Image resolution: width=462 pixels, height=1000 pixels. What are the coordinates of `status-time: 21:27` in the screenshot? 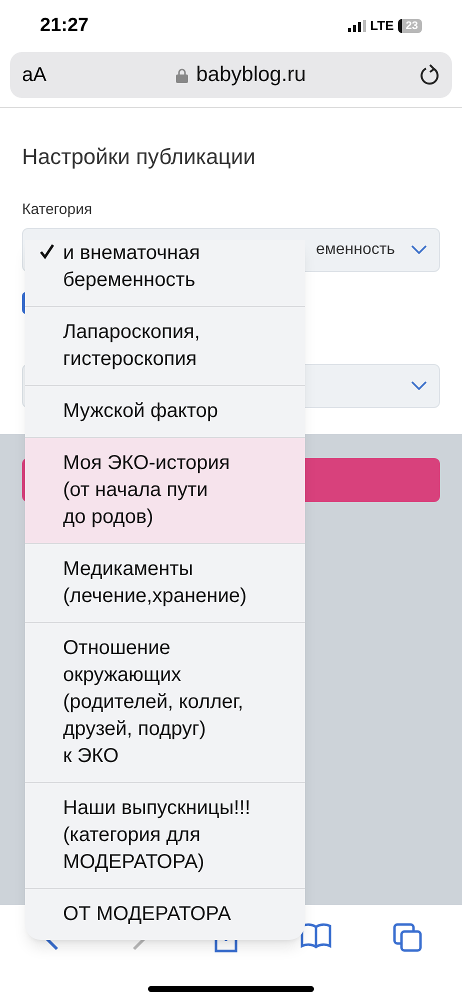 It's located at (64, 26).